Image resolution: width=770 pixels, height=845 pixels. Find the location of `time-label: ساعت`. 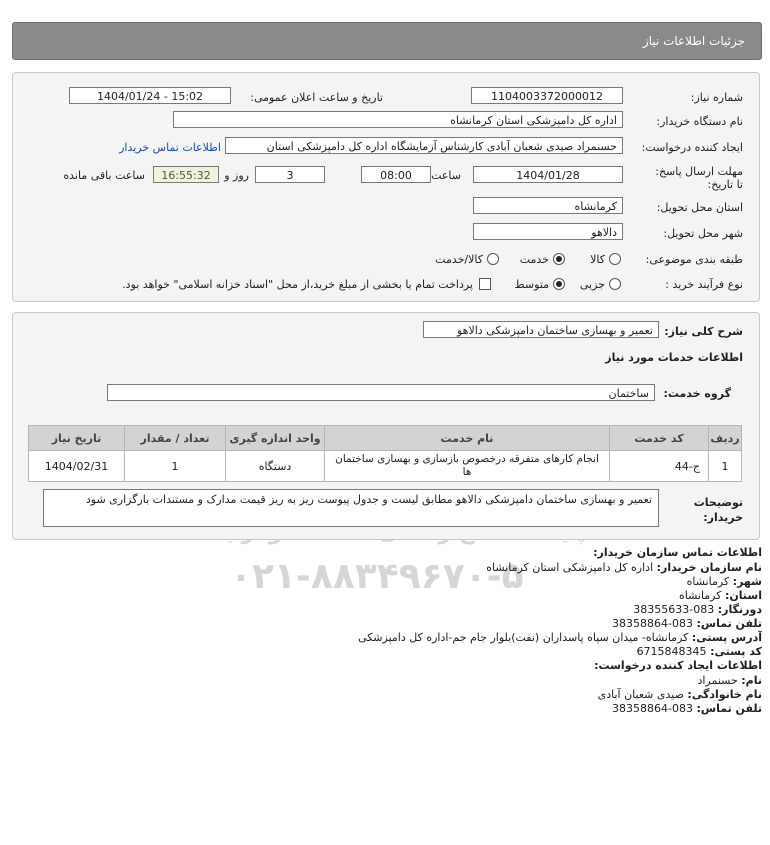

time-label: ساعت is located at coordinates (446, 175).